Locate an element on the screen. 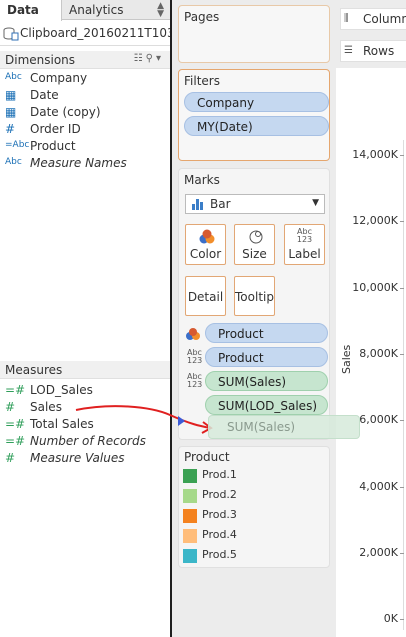  dimensions-tools: ☷⚲▾ is located at coordinates (149, 58).